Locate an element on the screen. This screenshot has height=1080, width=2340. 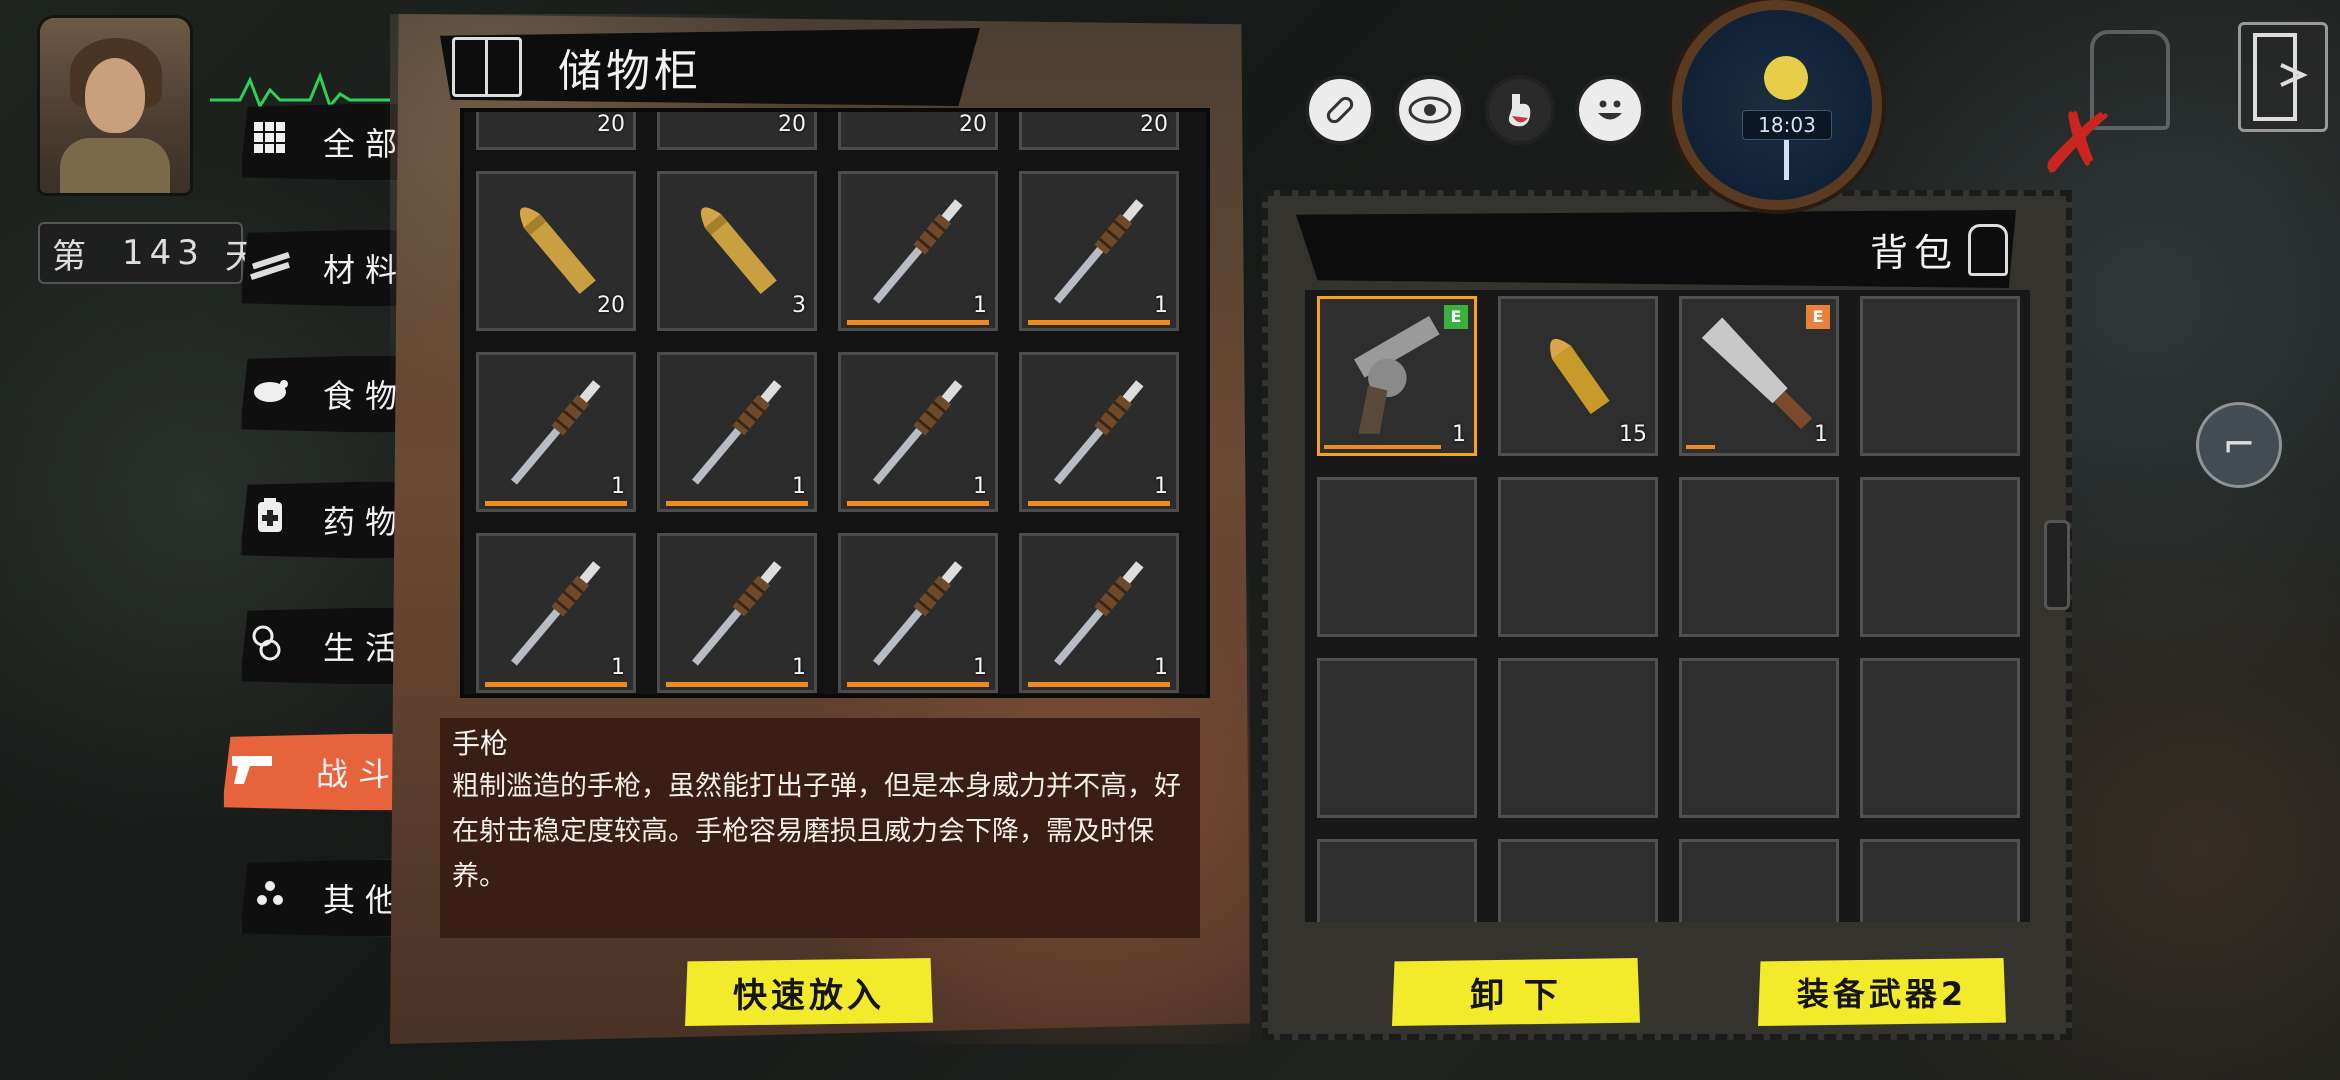
close-icon: ✗ is located at coordinates (2077, 144).